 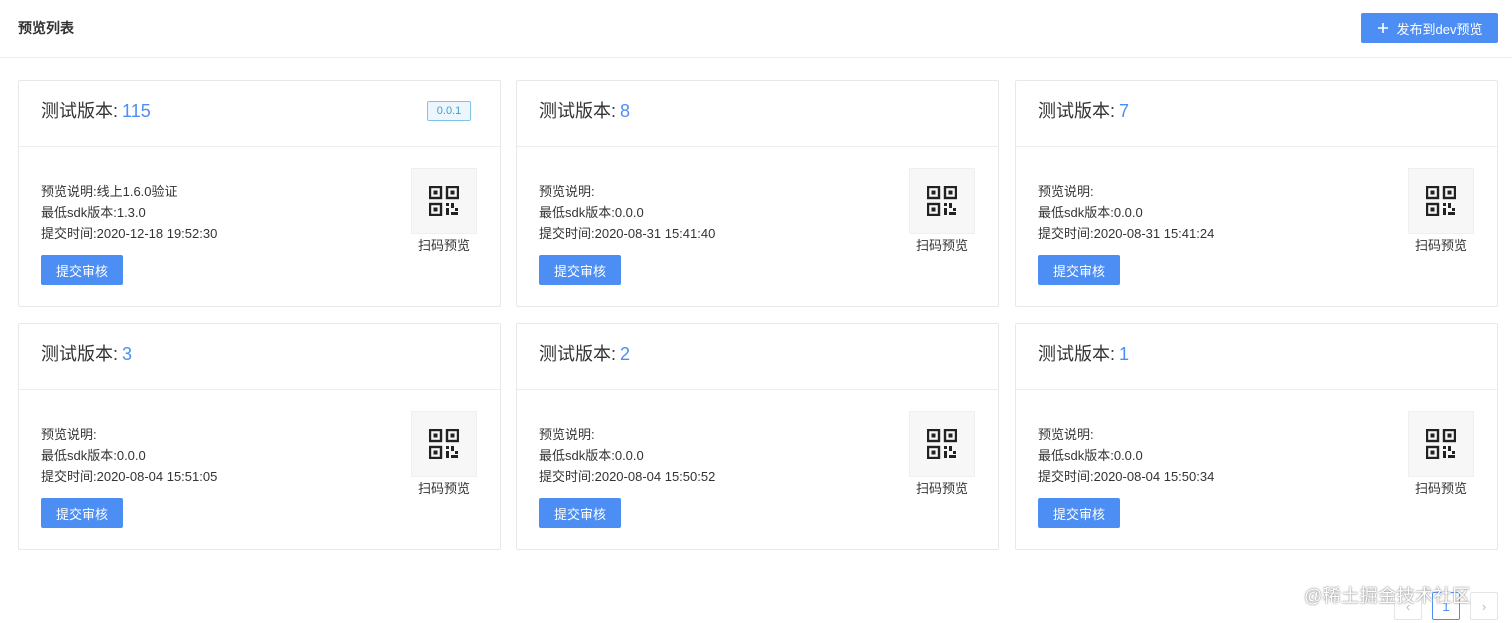 I want to click on plus-icon, so click(x=1382, y=28).